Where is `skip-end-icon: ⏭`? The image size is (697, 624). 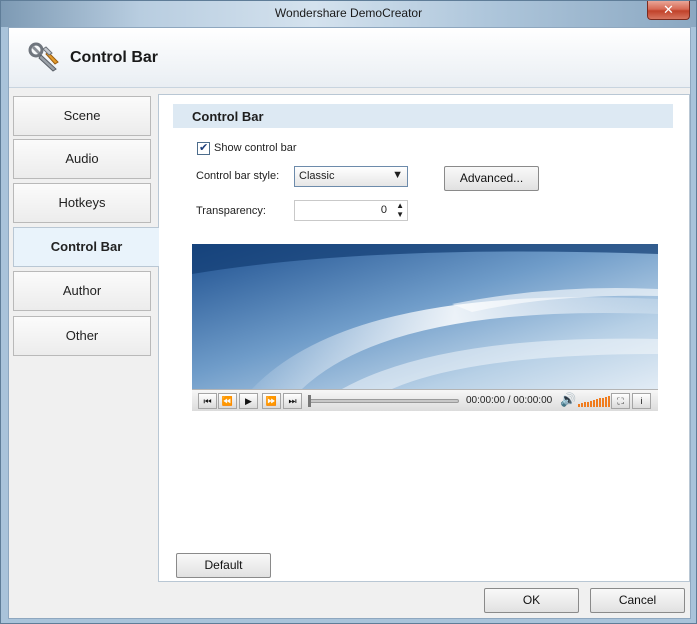 skip-end-icon: ⏭ is located at coordinates (292, 401).